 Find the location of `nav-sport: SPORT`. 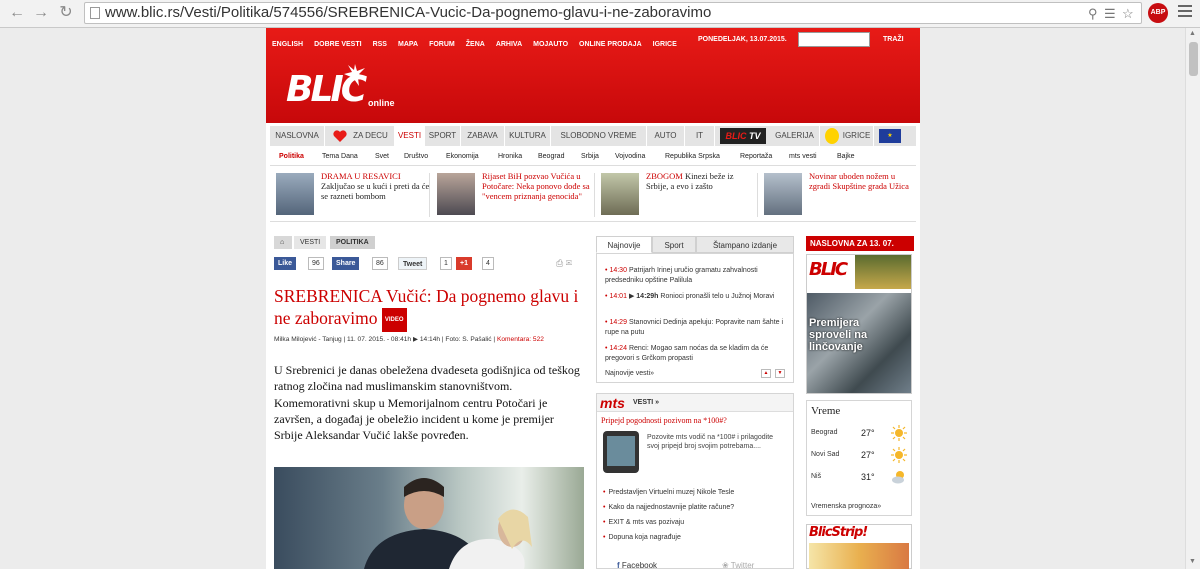

nav-sport: SPORT is located at coordinates (443, 136).